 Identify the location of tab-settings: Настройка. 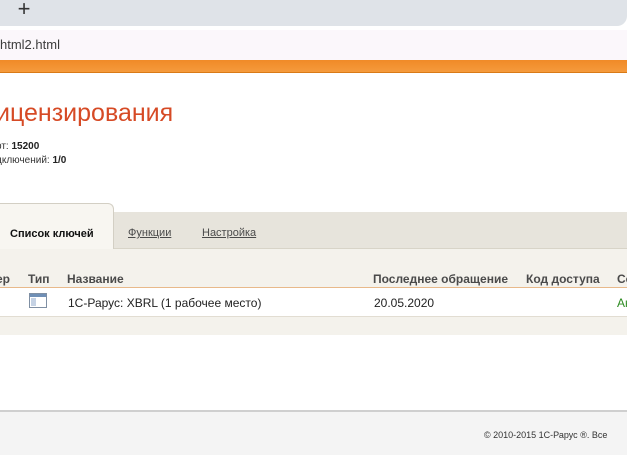
(229, 233).